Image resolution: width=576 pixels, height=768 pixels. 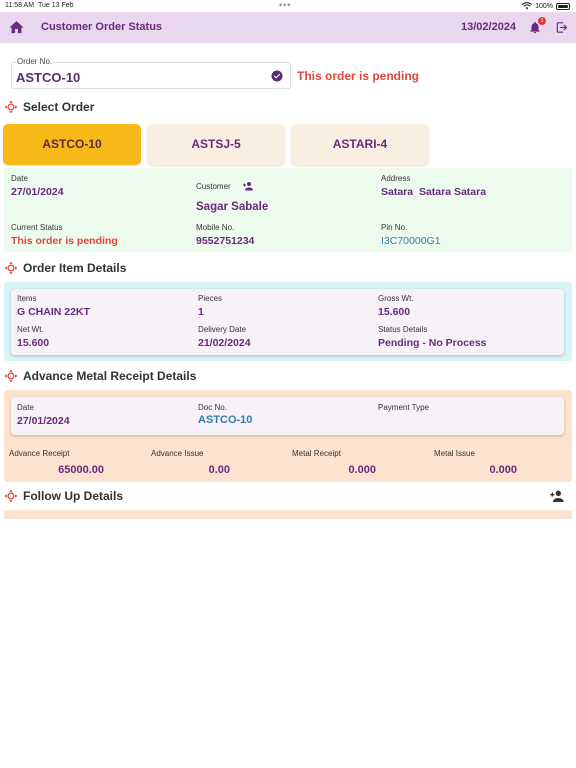 What do you see at coordinates (151, 73) in the screenshot?
I see `order-number-field: Order No. ASTCO-10` at bounding box center [151, 73].